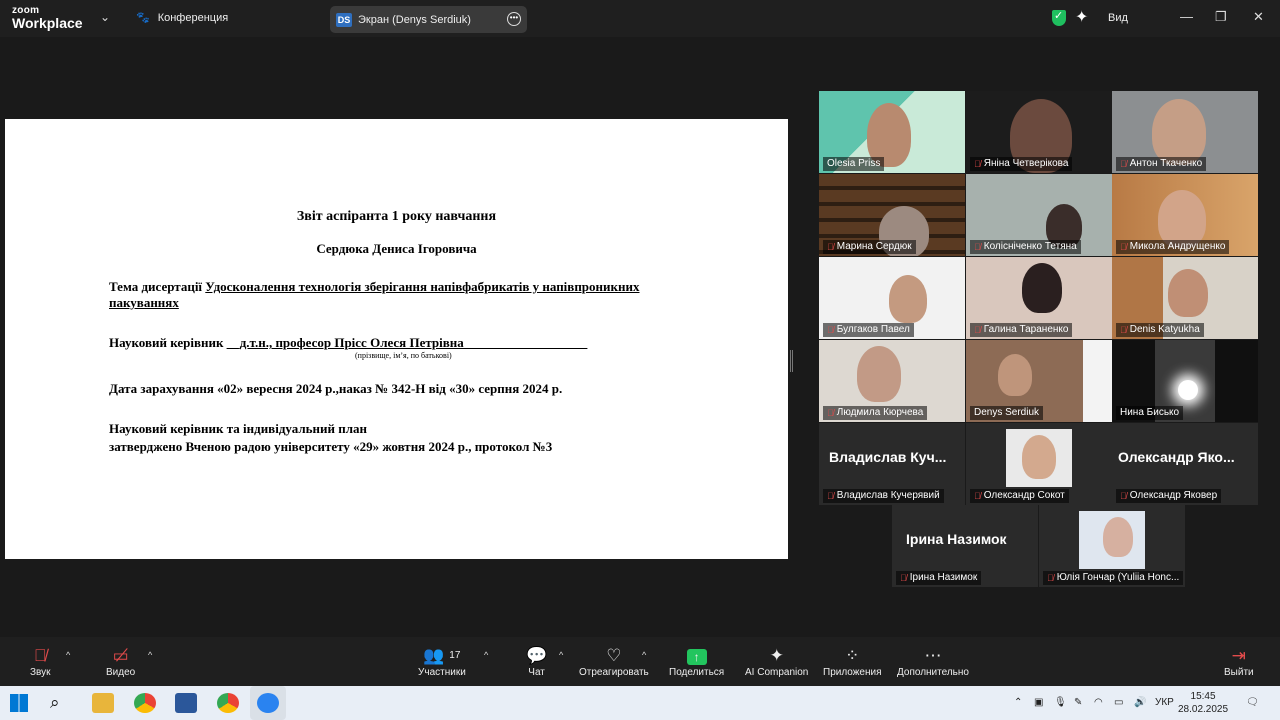  I want to click on share-screen-button: ↑ Поделиться, so click(696, 661).